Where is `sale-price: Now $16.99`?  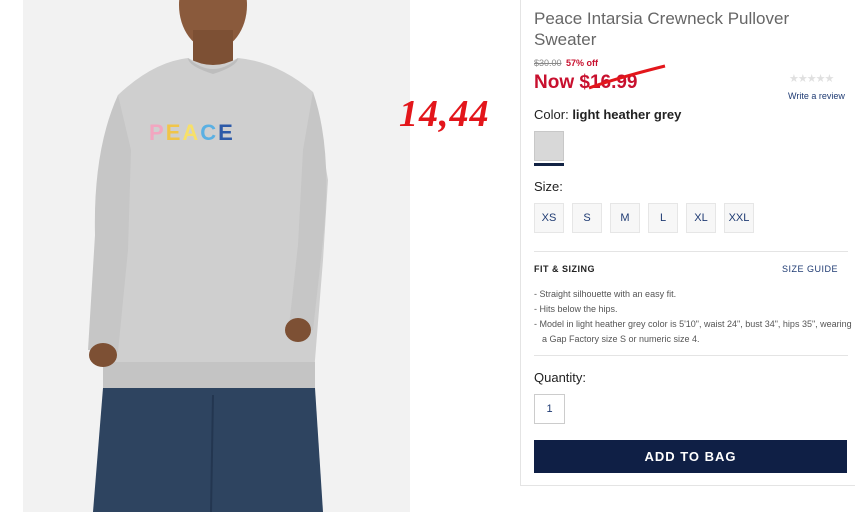 sale-price: Now $16.99 is located at coordinates (586, 82).